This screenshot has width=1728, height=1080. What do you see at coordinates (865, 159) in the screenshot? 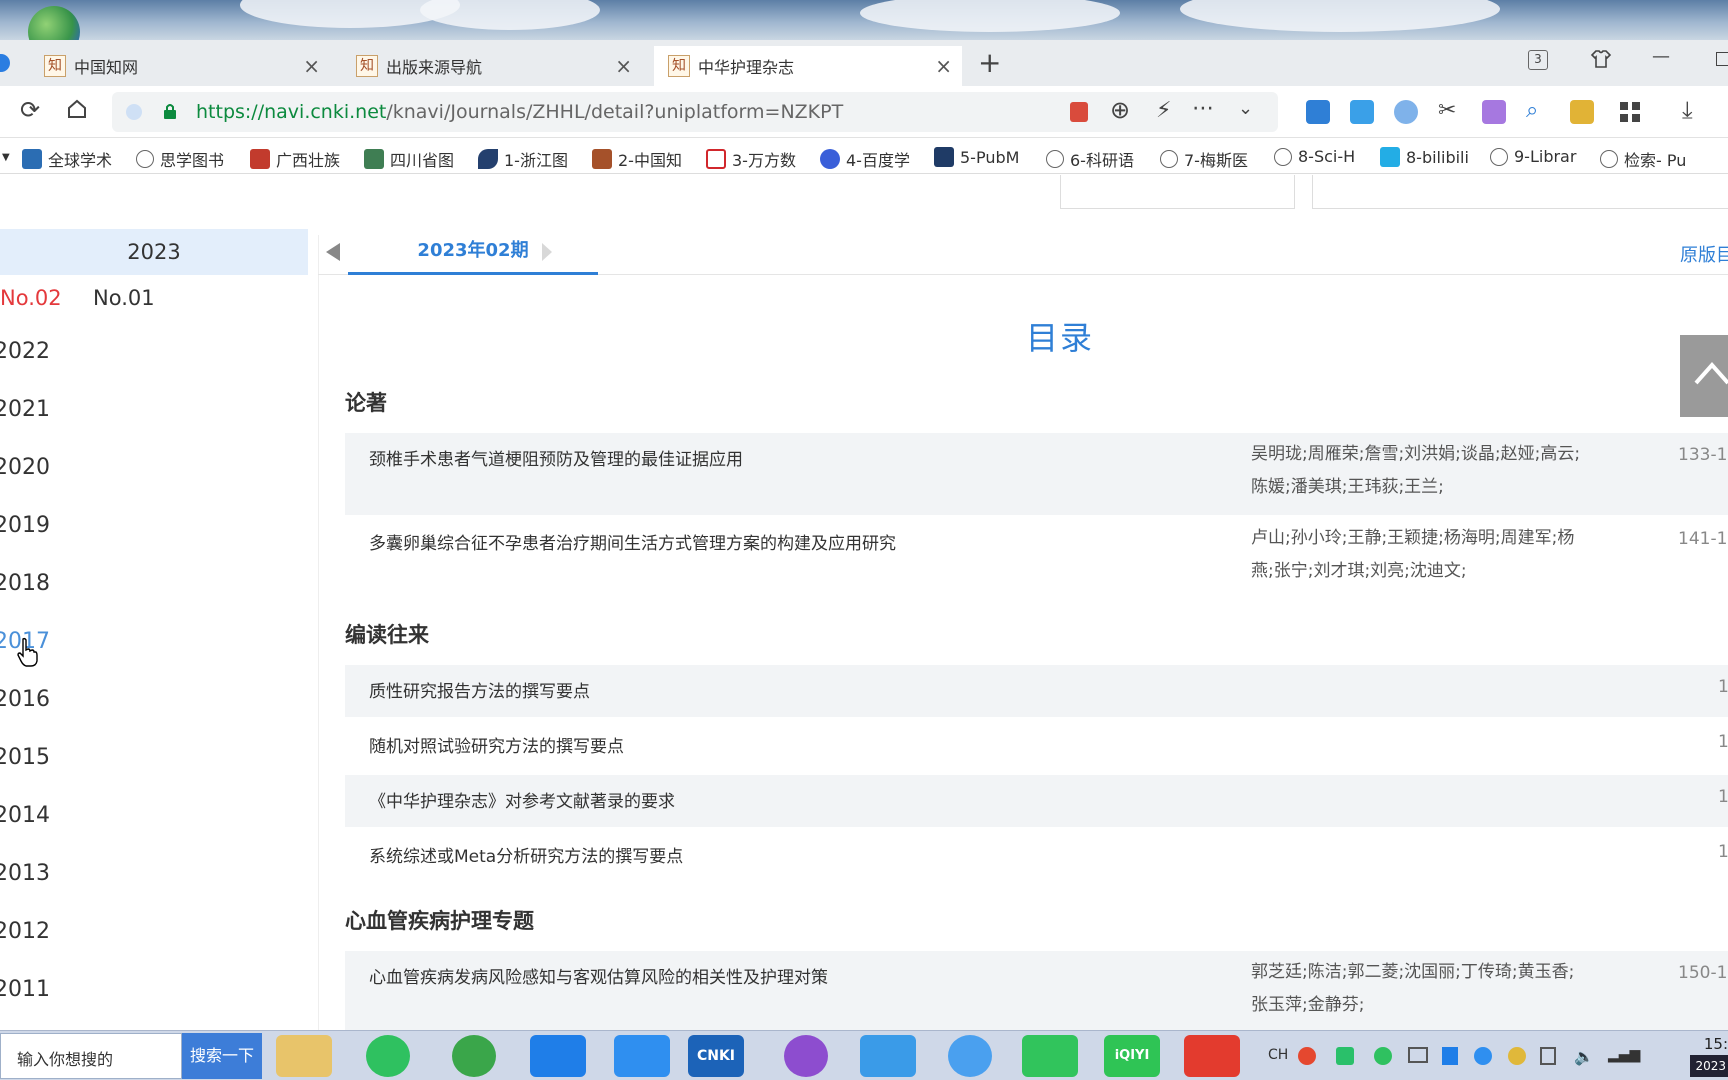
I see `bookmark-item: 4-百度学` at bounding box center [865, 159].